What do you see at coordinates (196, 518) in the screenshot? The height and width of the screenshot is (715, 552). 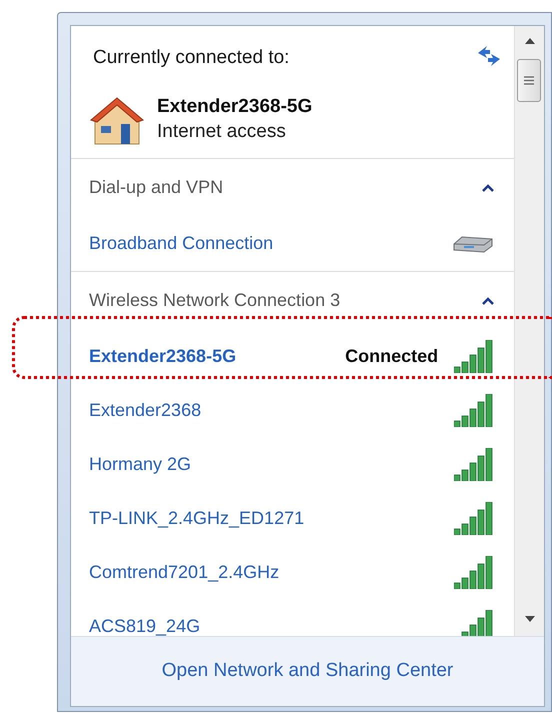 I see `network-name: TP-LINK_2.4GHz_ED1271` at bounding box center [196, 518].